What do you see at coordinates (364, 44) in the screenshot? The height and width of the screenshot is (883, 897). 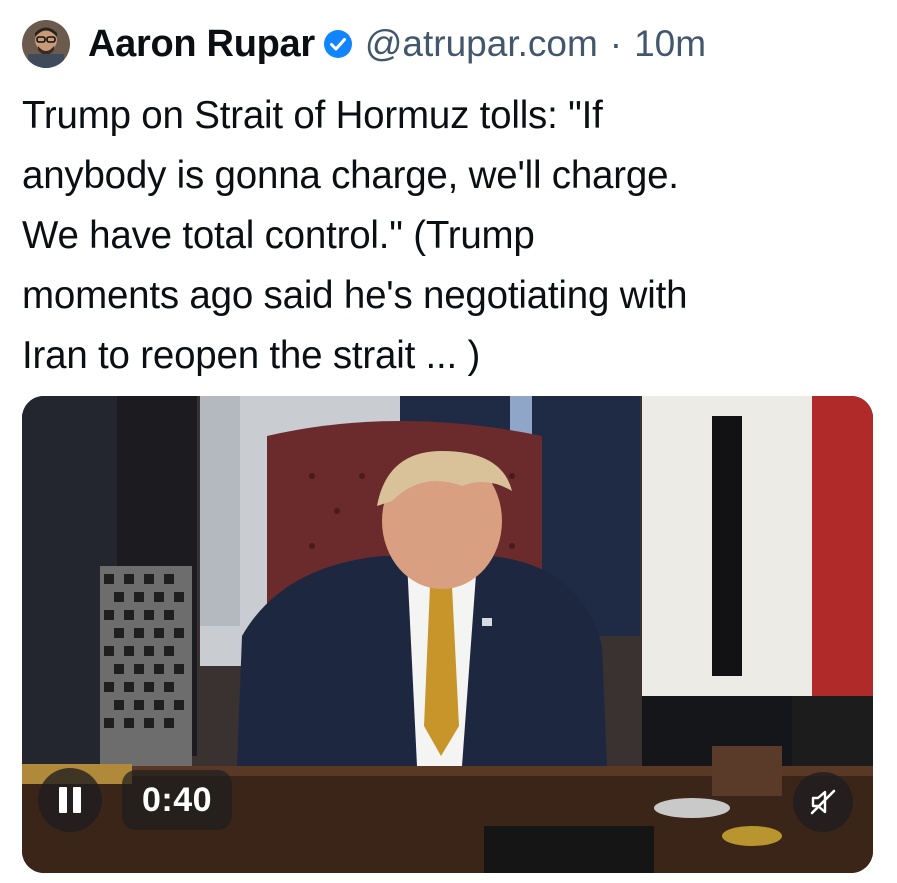 I see `post-header: Aaron Rupar @atrupar.com · 10m` at bounding box center [364, 44].